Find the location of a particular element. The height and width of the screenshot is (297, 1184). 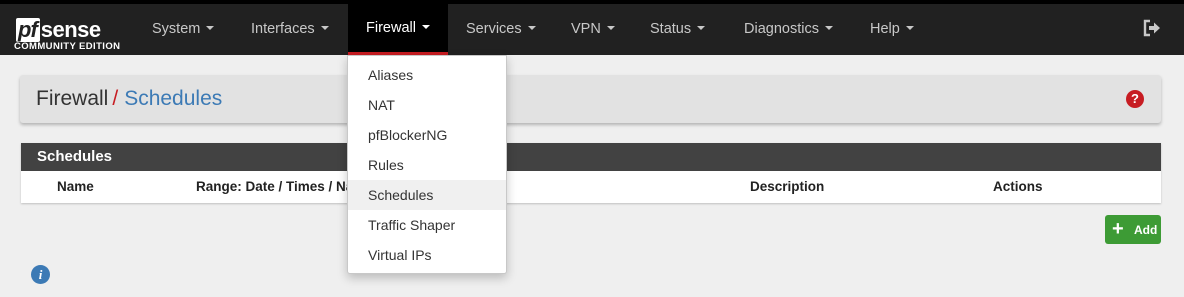

nav-system: System is located at coordinates (183, 29).